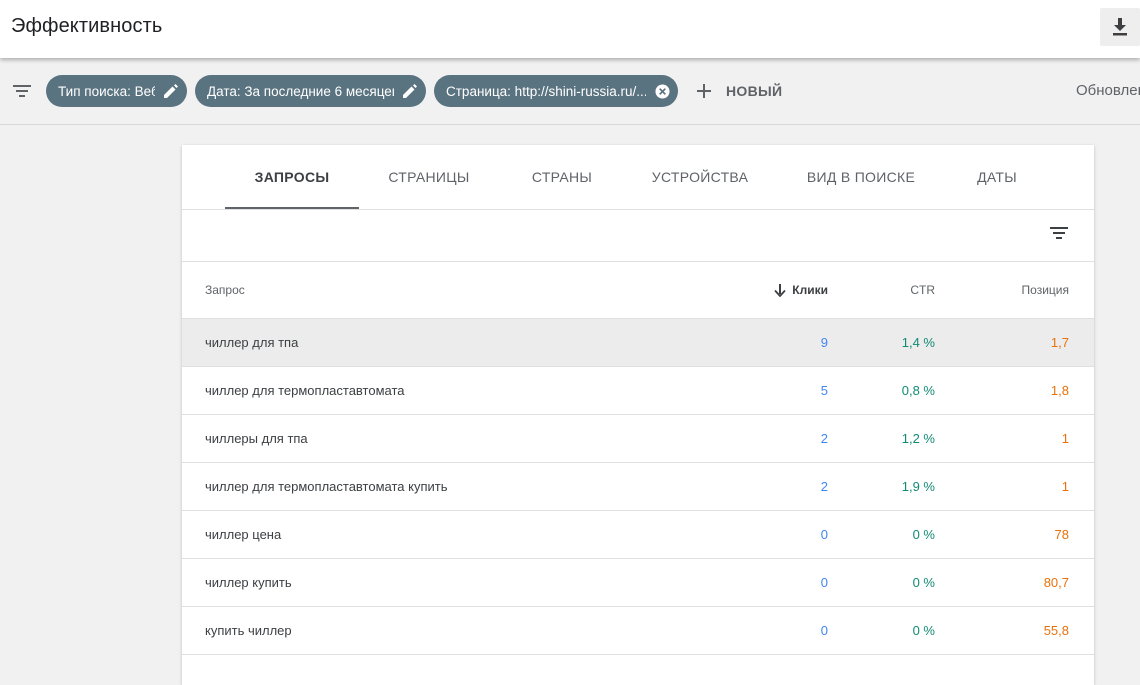 This screenshot has width=1140, height=685. Describe the element at coordinates (824, 342) in the screenshot. I see `clicks-cell: 9` at that location.